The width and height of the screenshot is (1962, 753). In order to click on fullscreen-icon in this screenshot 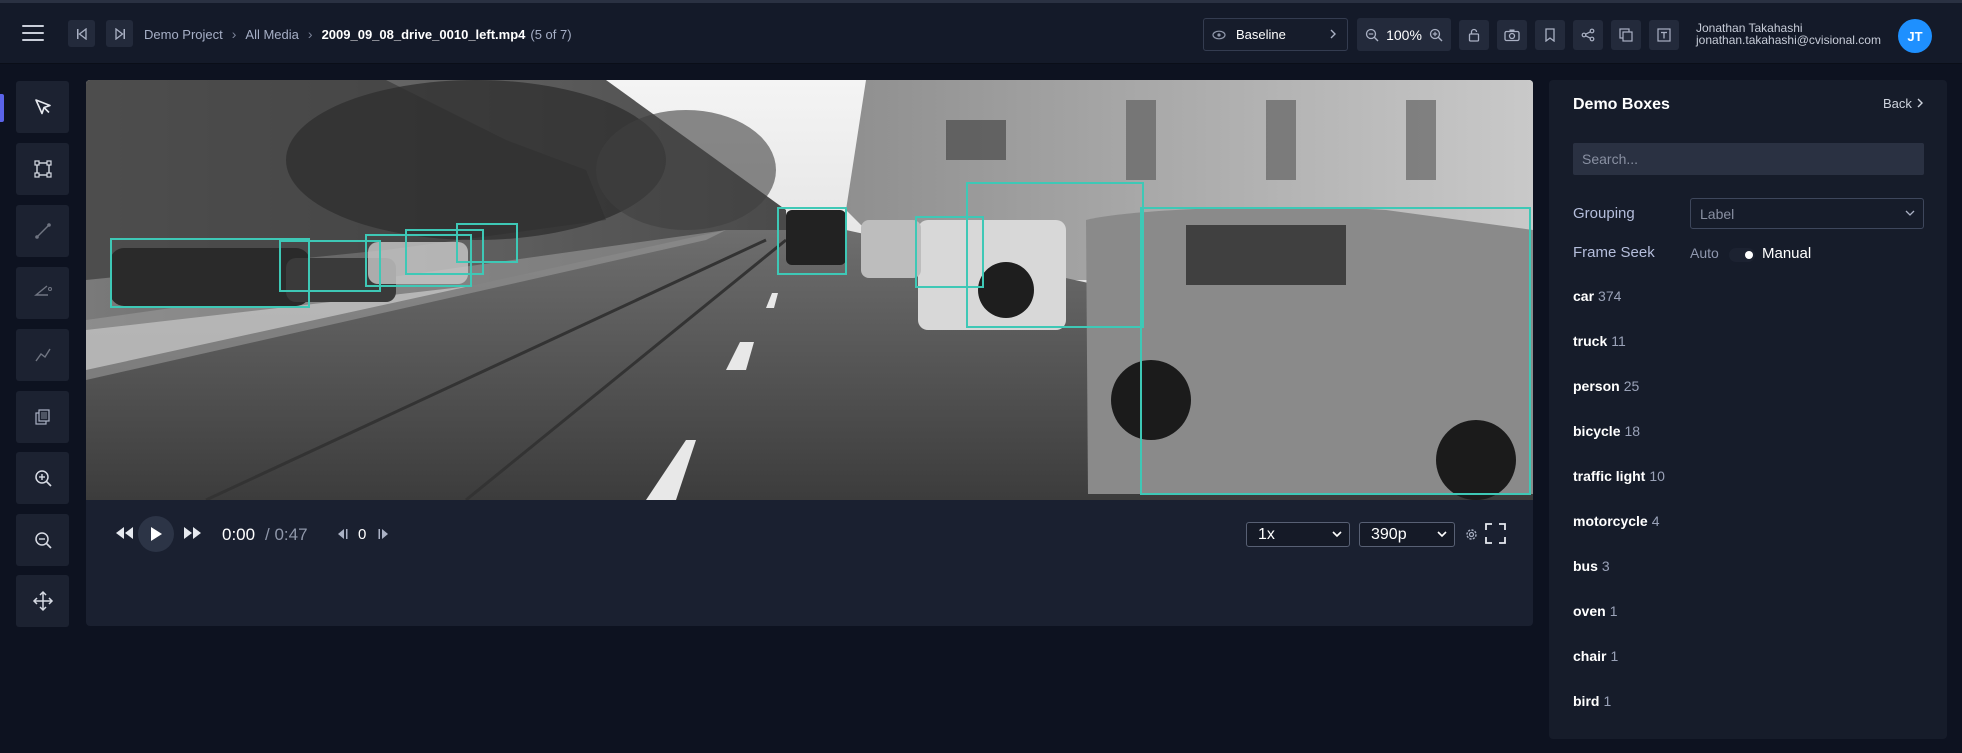, I will do `click(1495, 533)`.